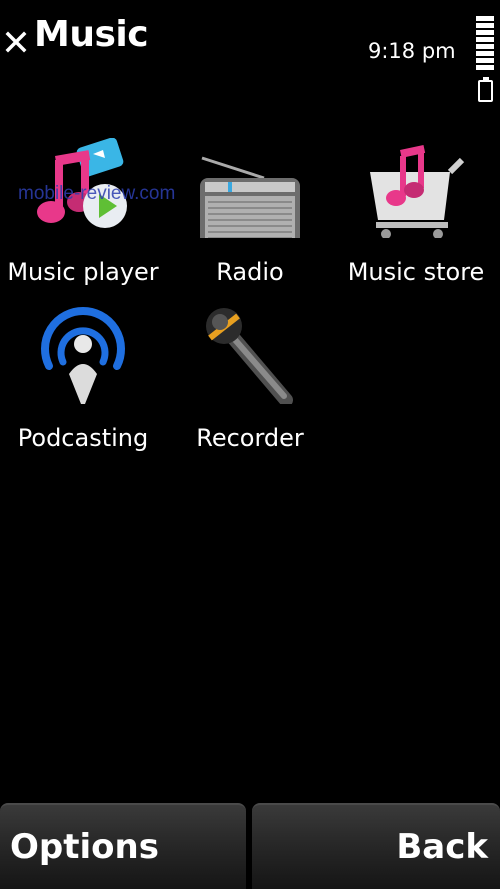 The image size is (500, 889). Describe the element at coordinates (17, 41) in the screenshot. I see `close-icon` at that location.